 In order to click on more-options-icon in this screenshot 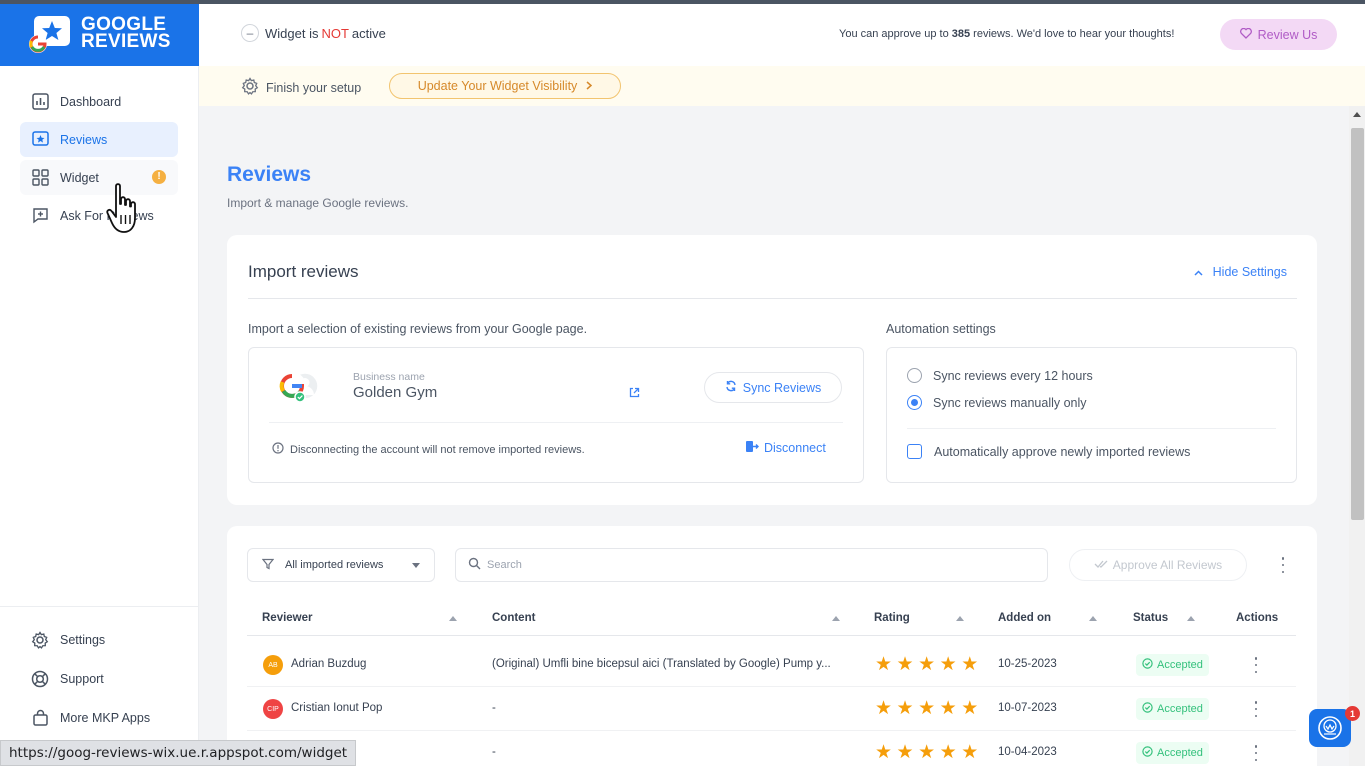, I will do `click(1283, 565)`.